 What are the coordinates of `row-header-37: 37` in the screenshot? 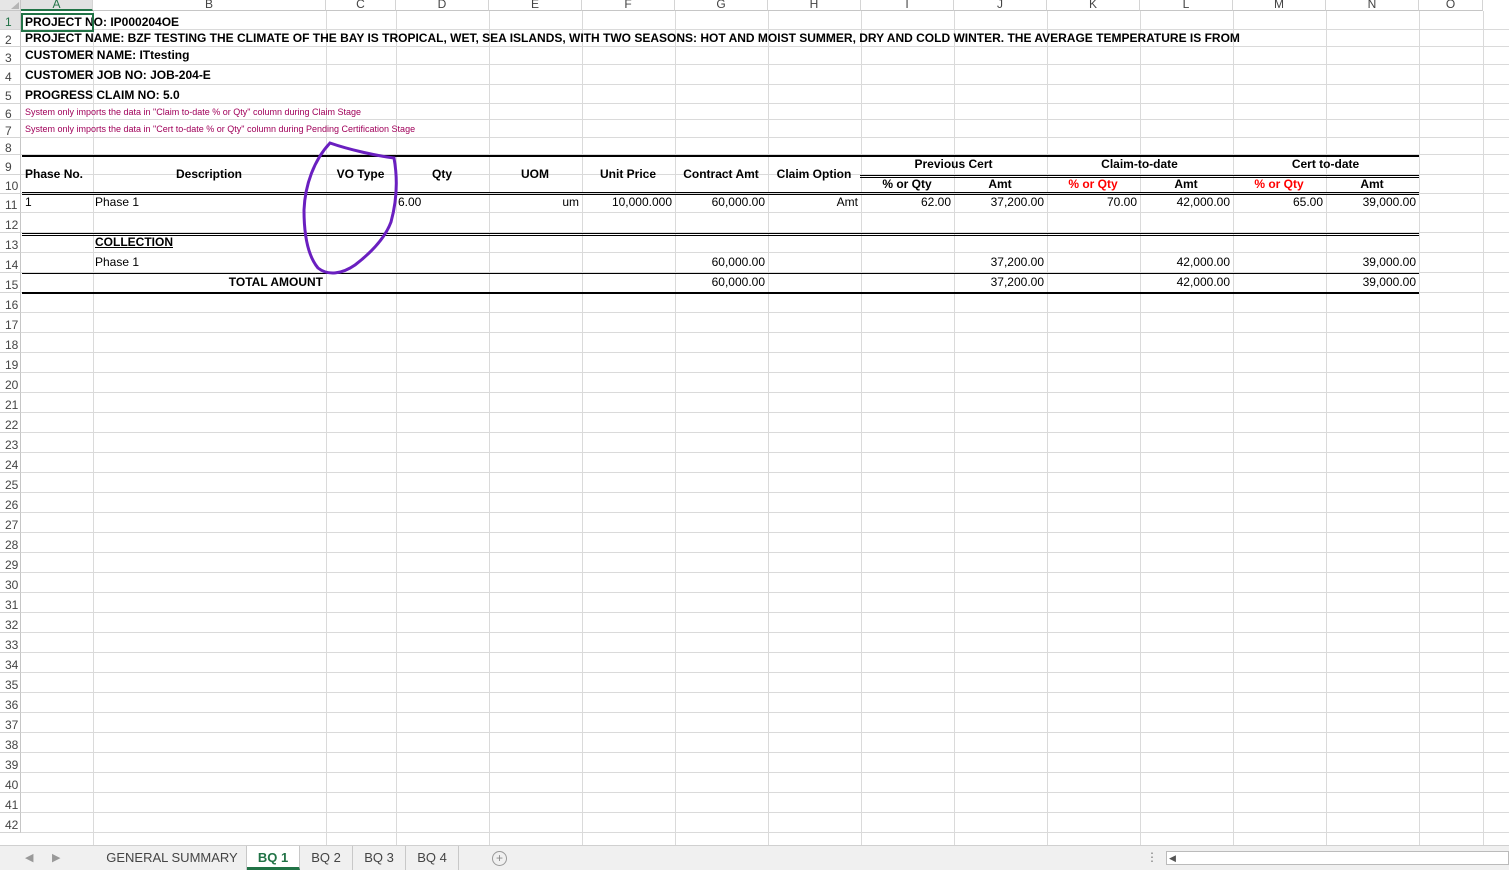 It's located at (10, 723).